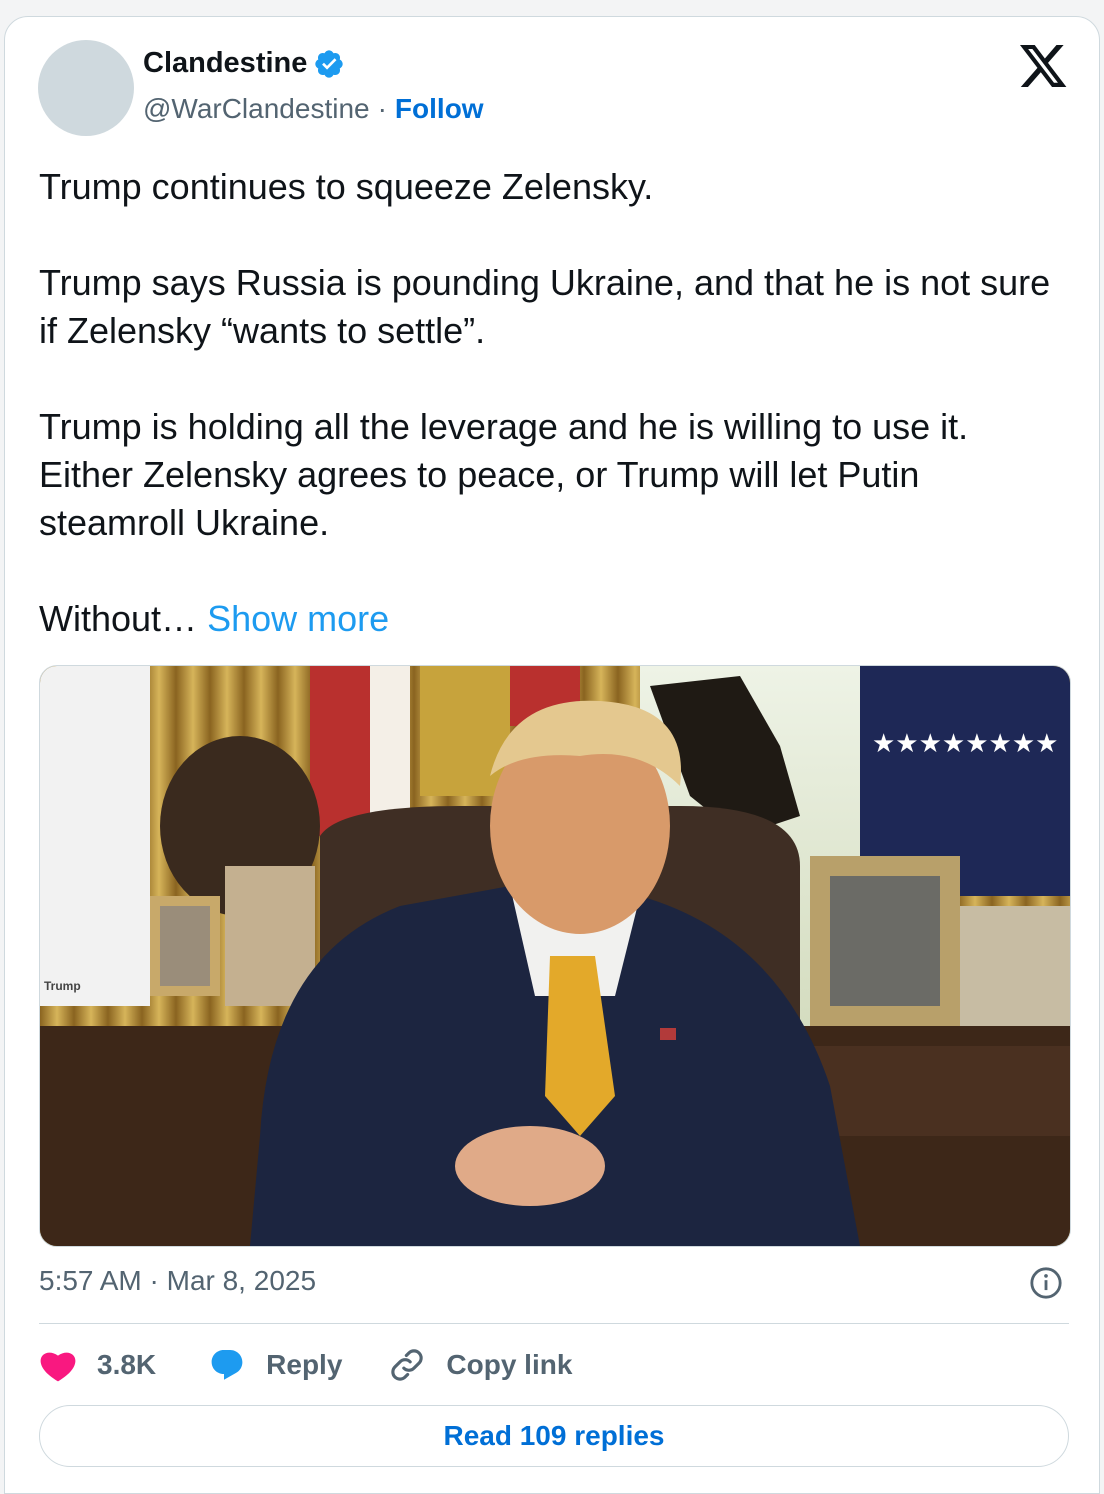 This screenshot has width=1104, height=1494. I want to click on like-count: 3.8K, so click(127, 1364).